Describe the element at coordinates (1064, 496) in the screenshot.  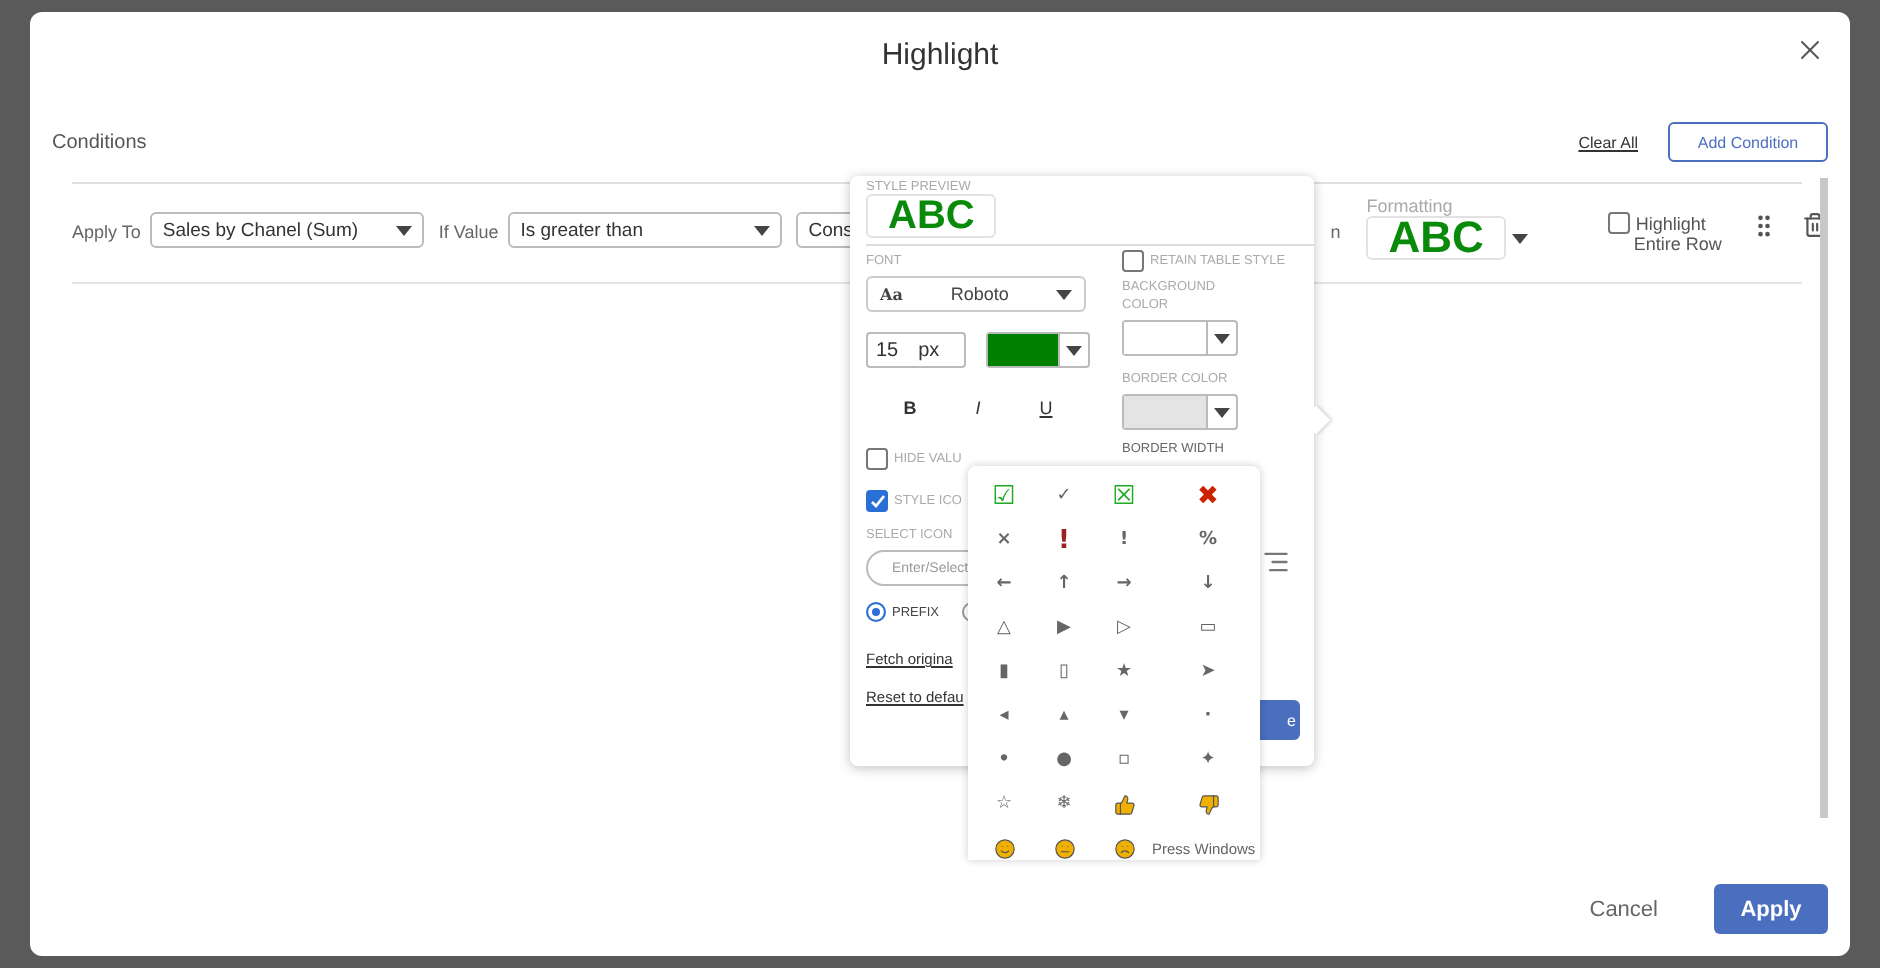
I see `symbol-option: ✓` at that location.